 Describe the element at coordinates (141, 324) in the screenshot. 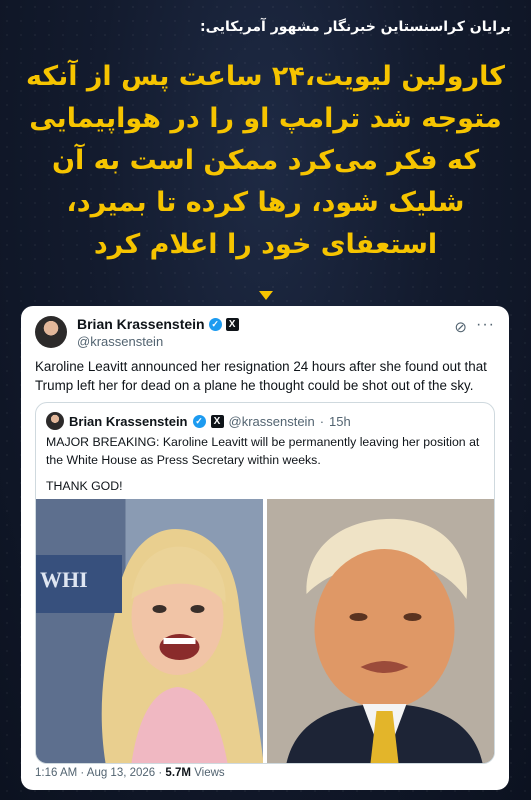

I see `author-name: Brian Krassenstein` at that location.